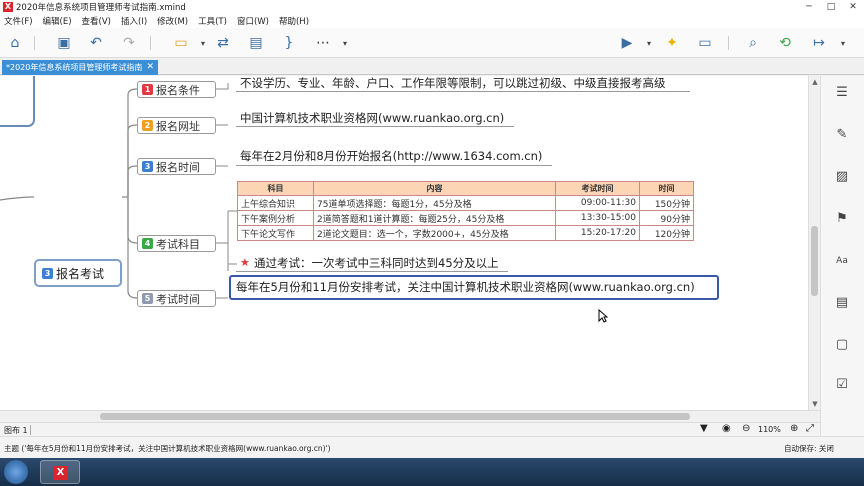 This screenshot has width=864, height=486. I want to click on close-window-icon: ✕, so click(853, 7).